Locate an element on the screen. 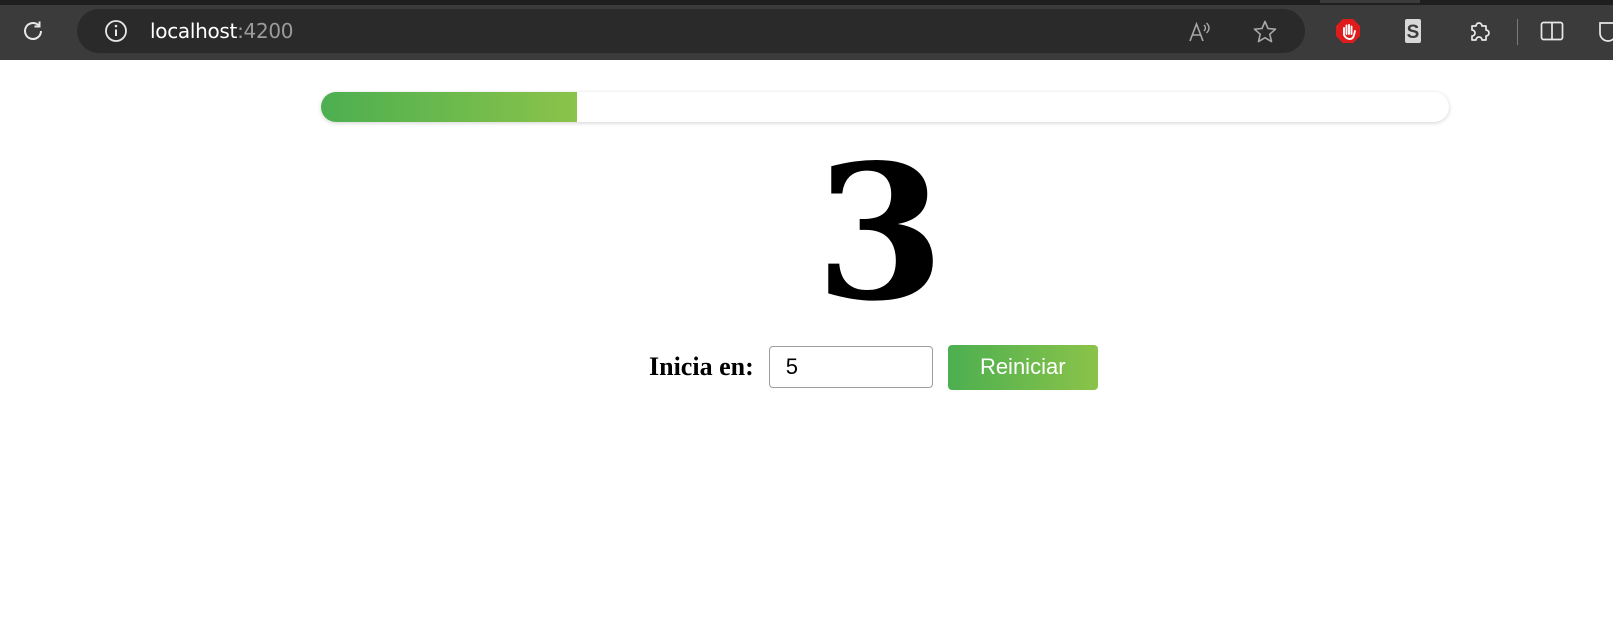 The width and height of the screenshot is (1613, 621). reset-button: Reiniciar is located at coordinates (1022, 367).